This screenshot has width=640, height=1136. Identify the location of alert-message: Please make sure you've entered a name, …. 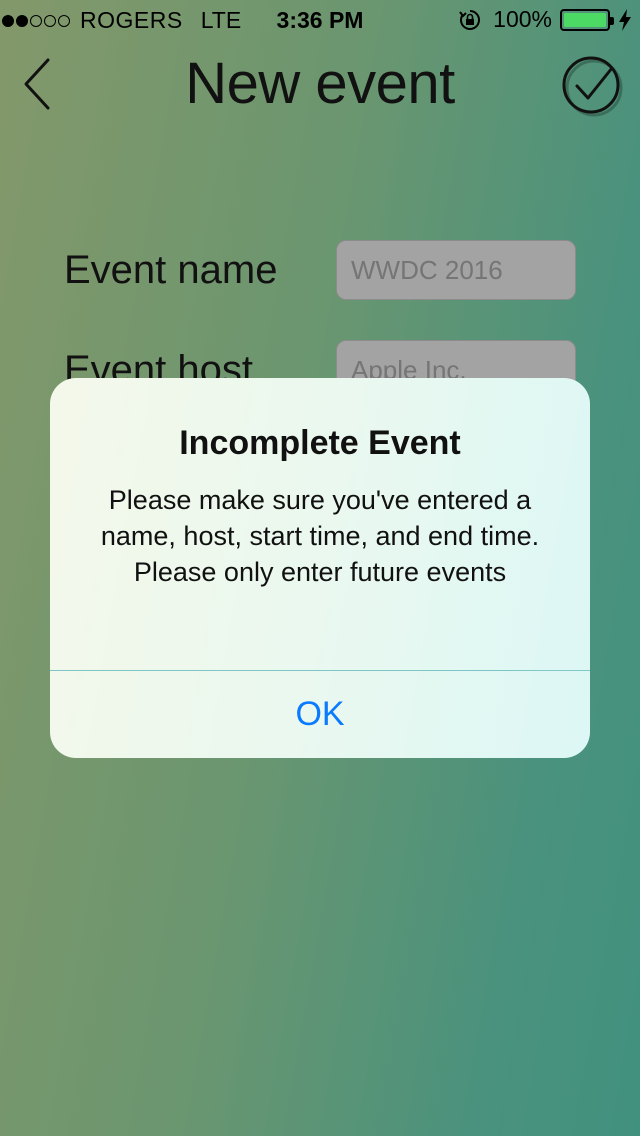
(320, 536).